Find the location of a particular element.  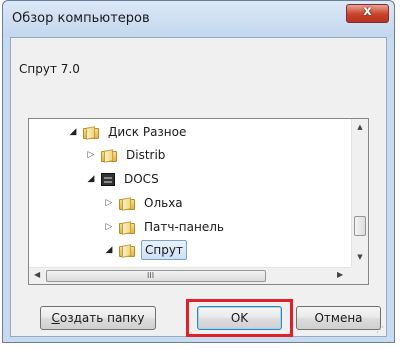

tree-item-label: Патч-панель is located at coordinates (184, 227).